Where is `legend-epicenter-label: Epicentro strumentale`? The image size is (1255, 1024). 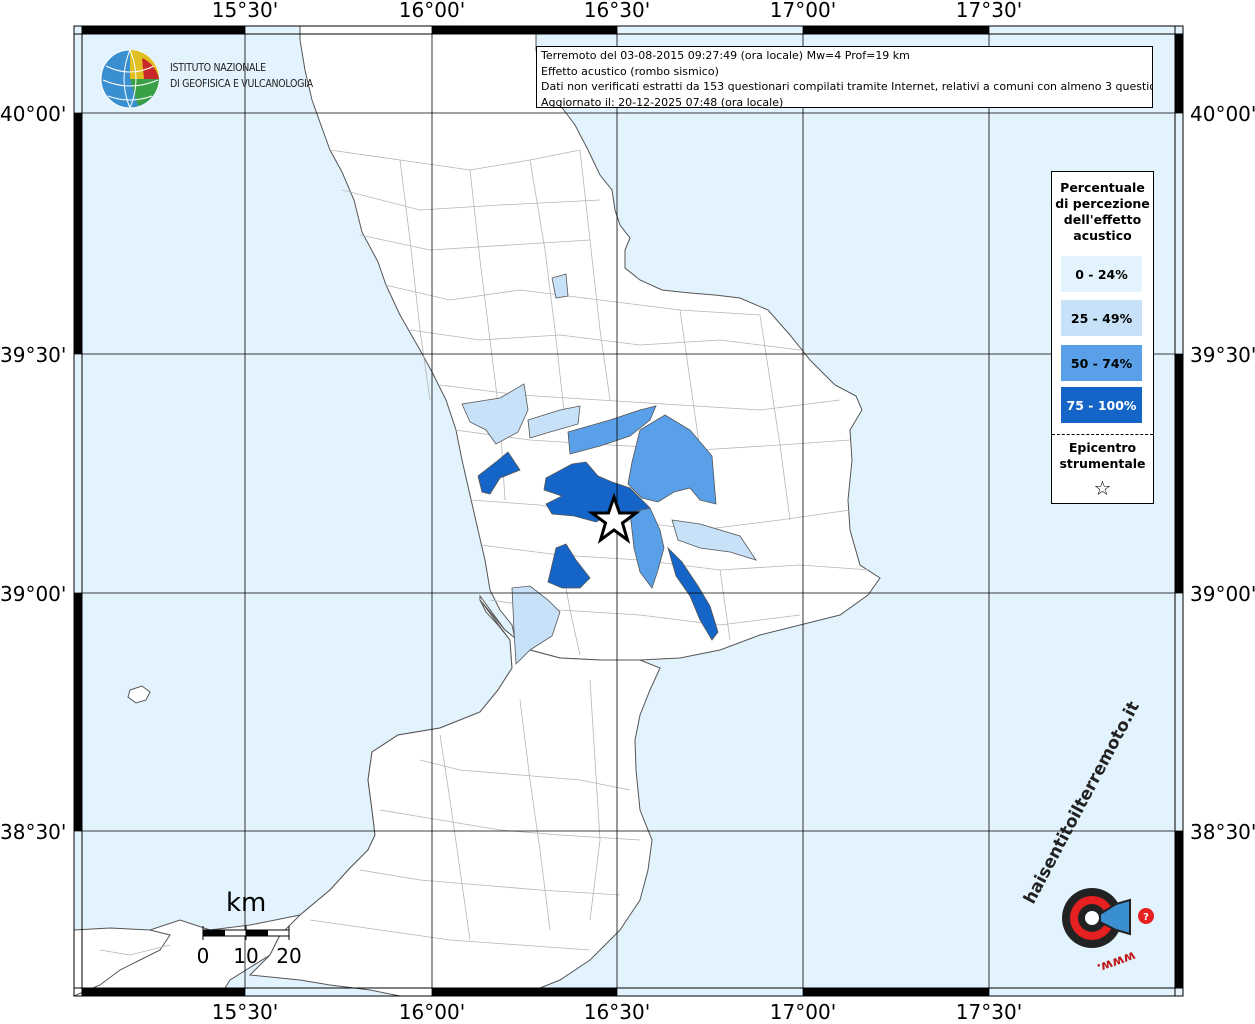 legend-epicenter-label: Epicentro strumentale is located at coordinates (1102, 456).